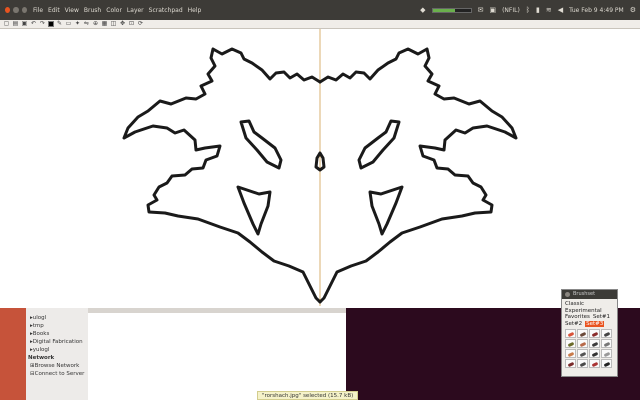 The height and width of the screenshot is (400, 640). Describe the element at coordinates (538, 10) in the screenshot. I see `battery-icon: ▮` at that location.